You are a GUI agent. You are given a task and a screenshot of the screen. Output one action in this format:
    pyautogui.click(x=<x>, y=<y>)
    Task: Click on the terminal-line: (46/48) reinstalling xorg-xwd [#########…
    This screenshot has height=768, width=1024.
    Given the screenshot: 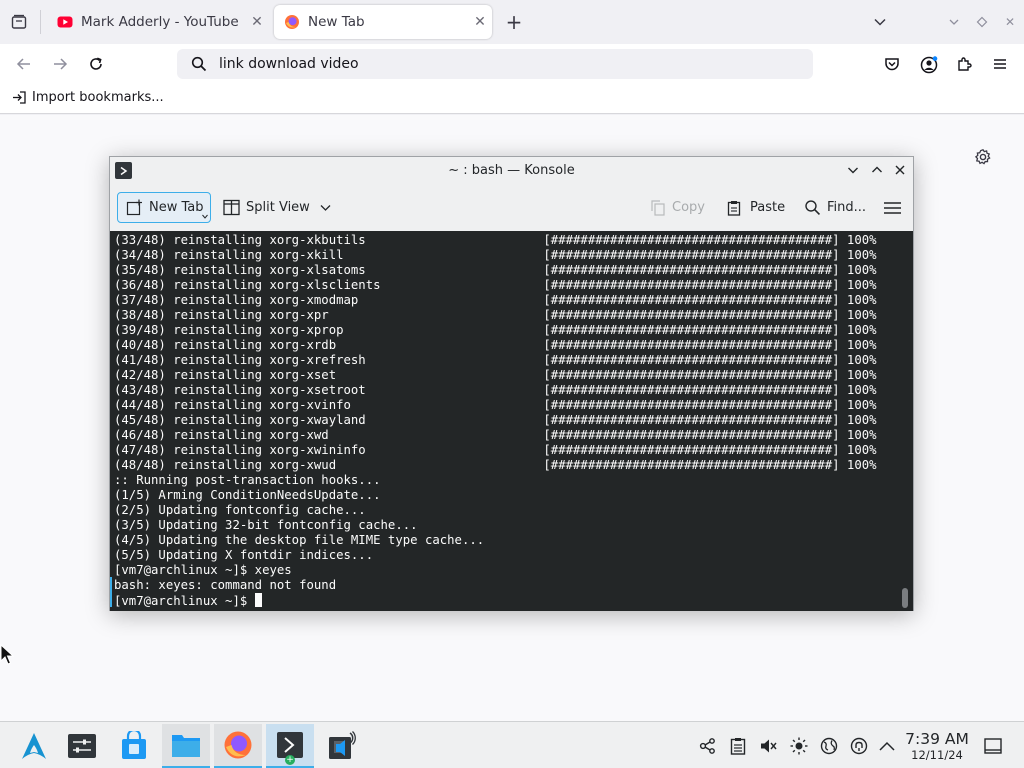 What is the action you would take?
    pyautogui.click(x=495, y=435)
    